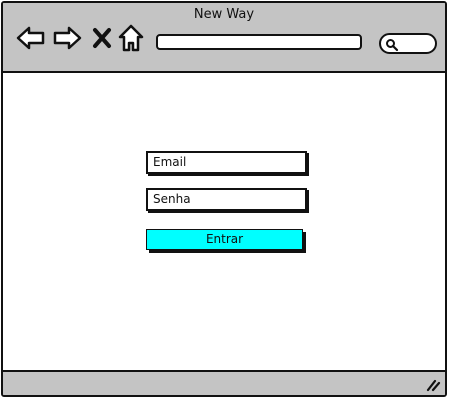 This screenshot has height=400, width=450. What do you see at coordinates (433, 385) in the screenshot?
I see `resize-grip-icon` at bounding box center [433, 385].